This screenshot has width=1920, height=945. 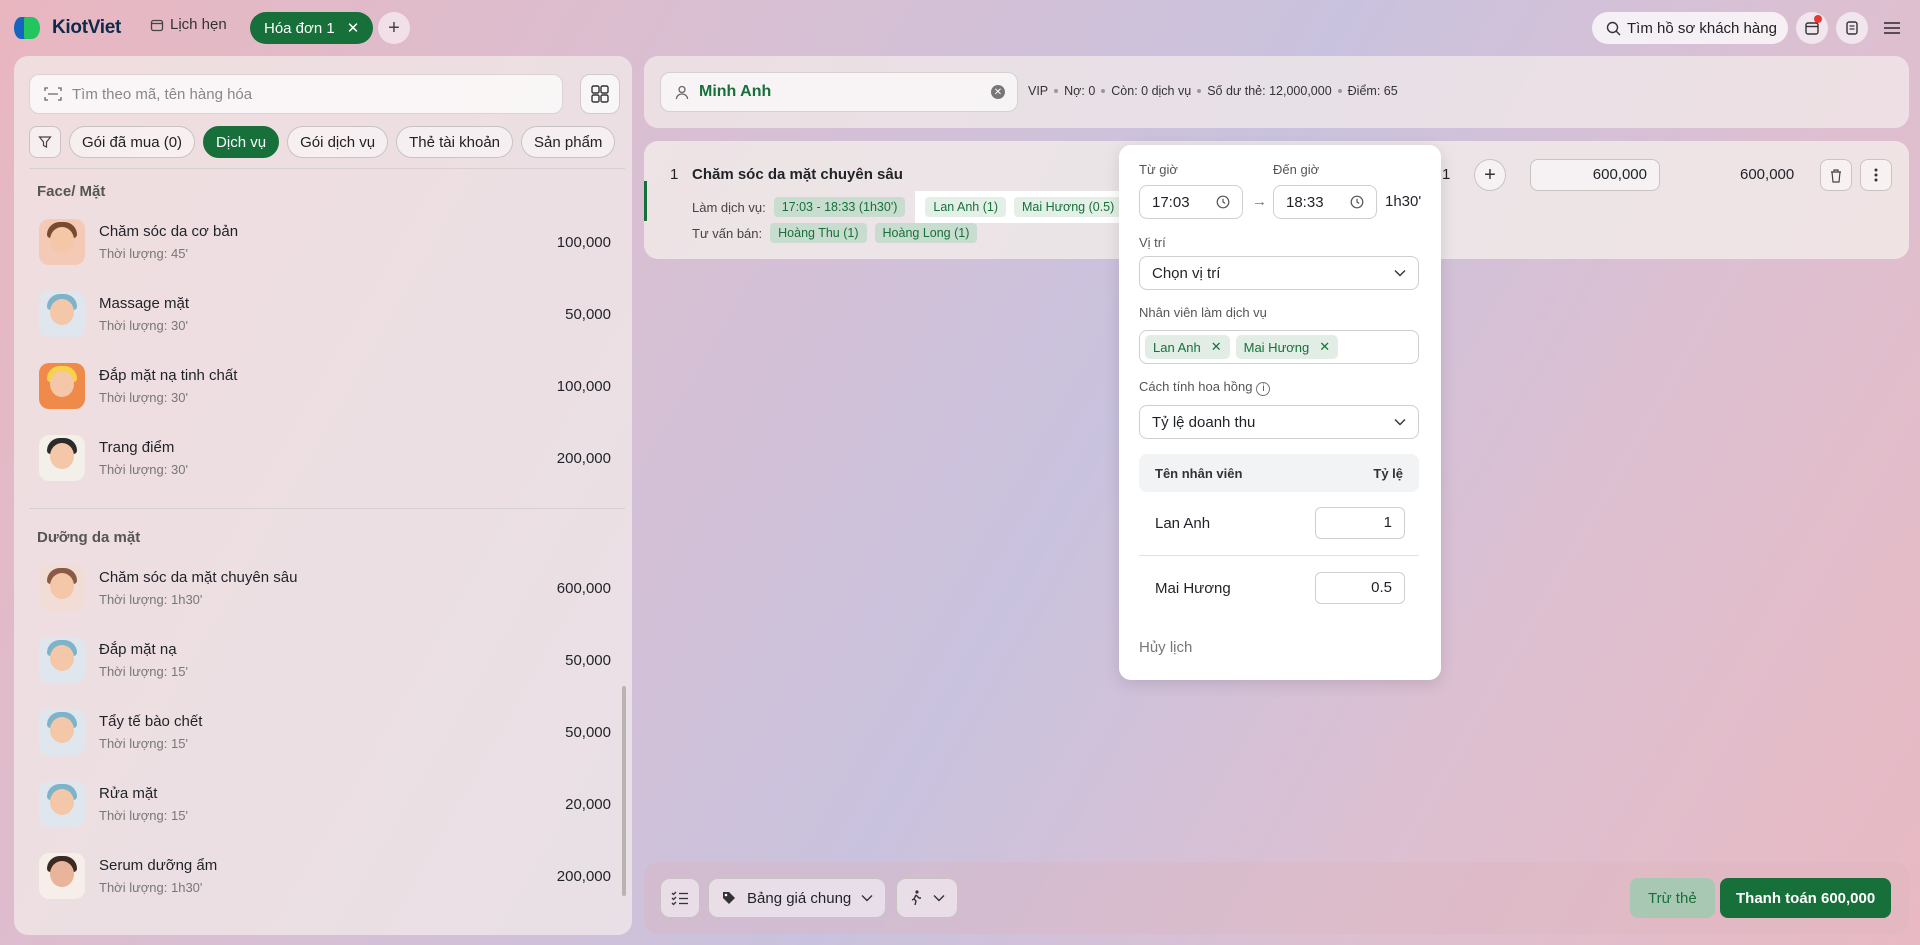 What do you see at coordinates (394, 28) in the screenshot?
I see `add-tab-button: +` at bounding box center [394, 28].